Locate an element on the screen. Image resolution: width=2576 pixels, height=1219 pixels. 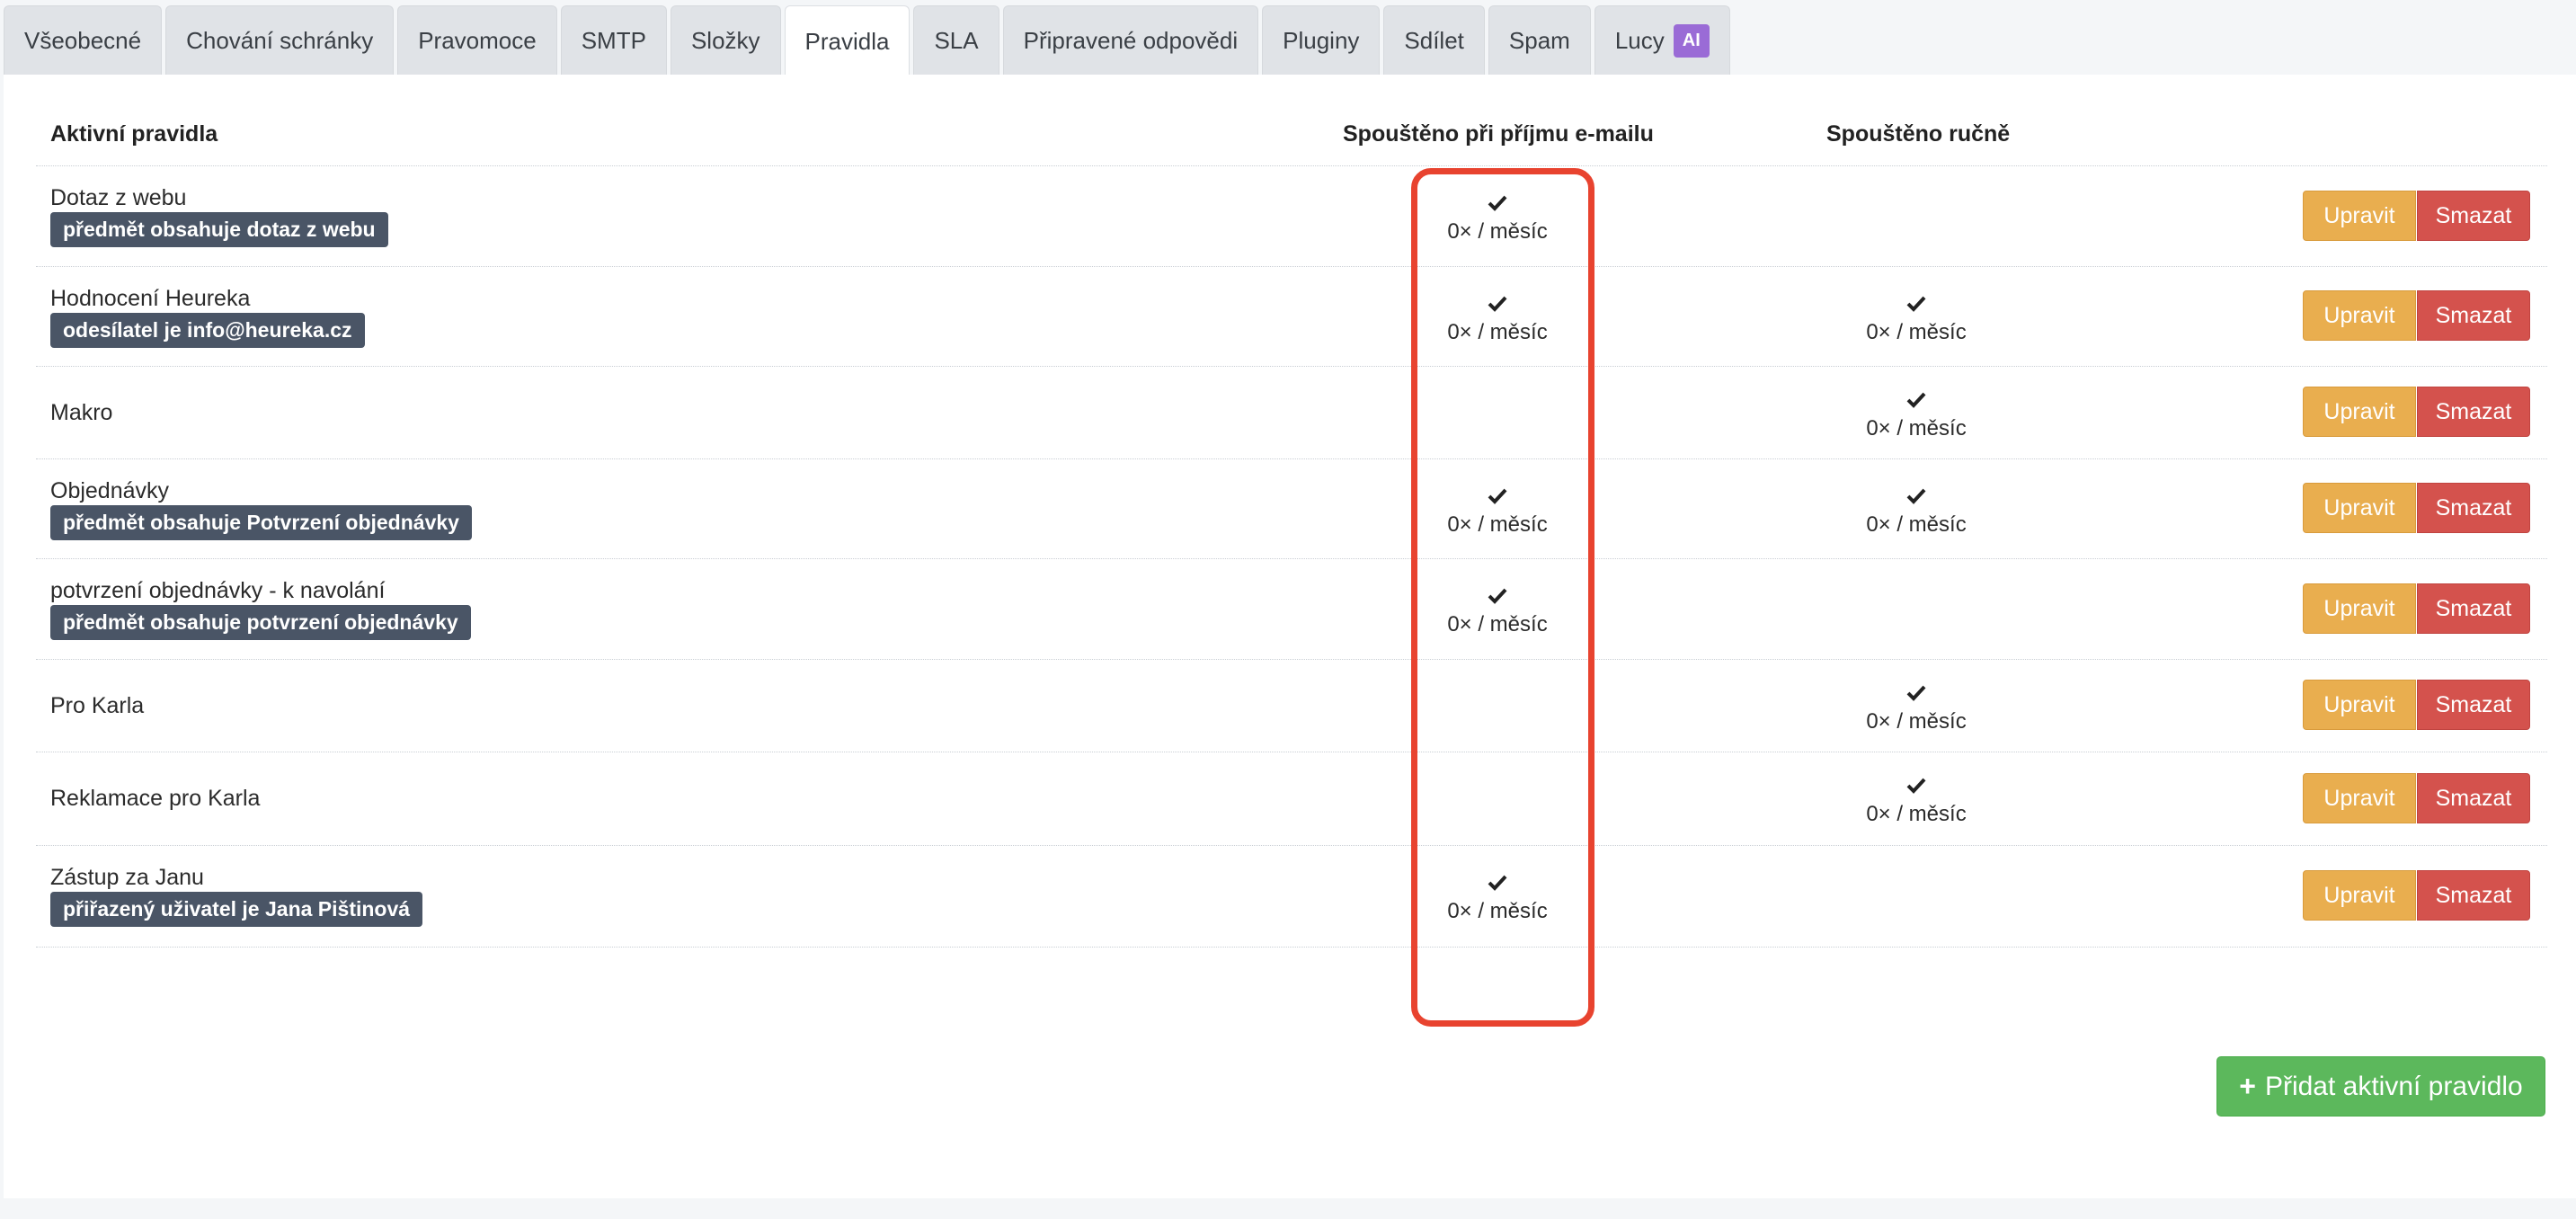
tab-pripravene-odpovedi: Připravené odpovědi is located at coordinates (1130, 40).